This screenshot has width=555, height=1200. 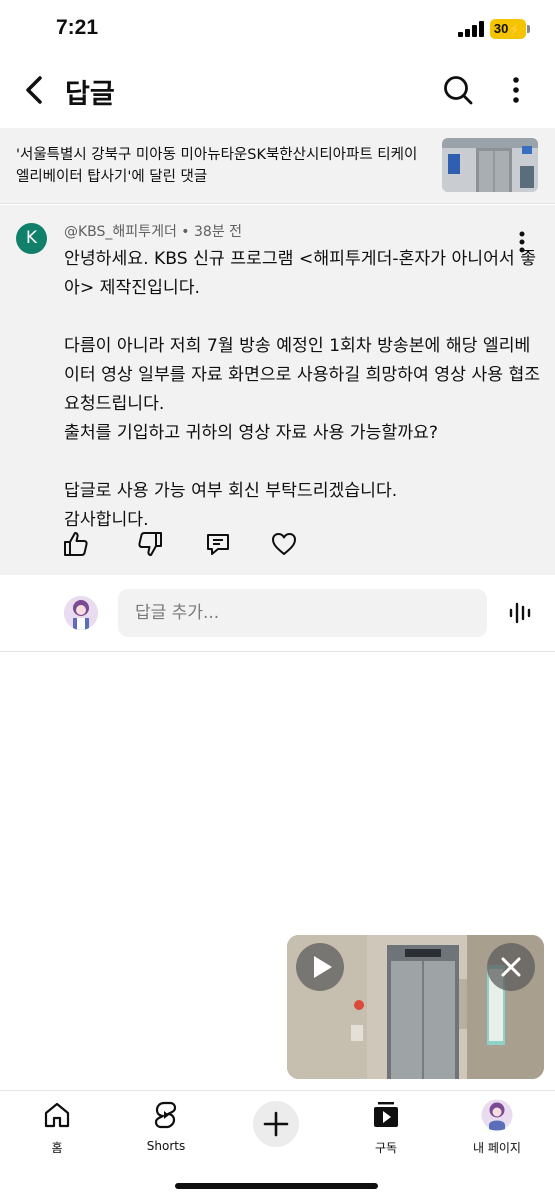 I want to click on nav-home: 홈, so click(x=57, y=1129).